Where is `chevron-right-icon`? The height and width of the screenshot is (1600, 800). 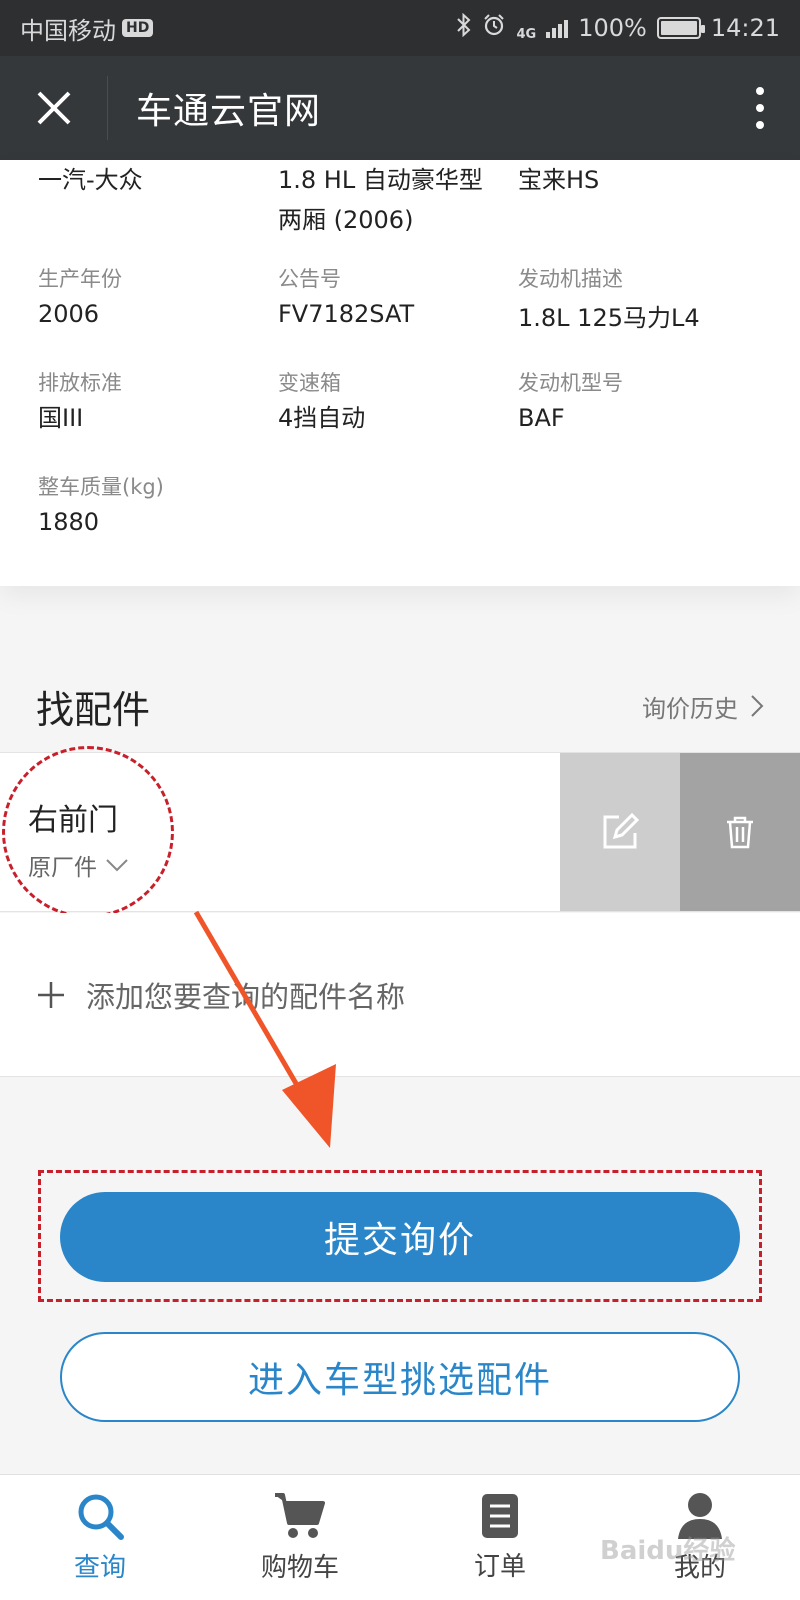
chevron-right-icon is located at coordinates (757, 706).